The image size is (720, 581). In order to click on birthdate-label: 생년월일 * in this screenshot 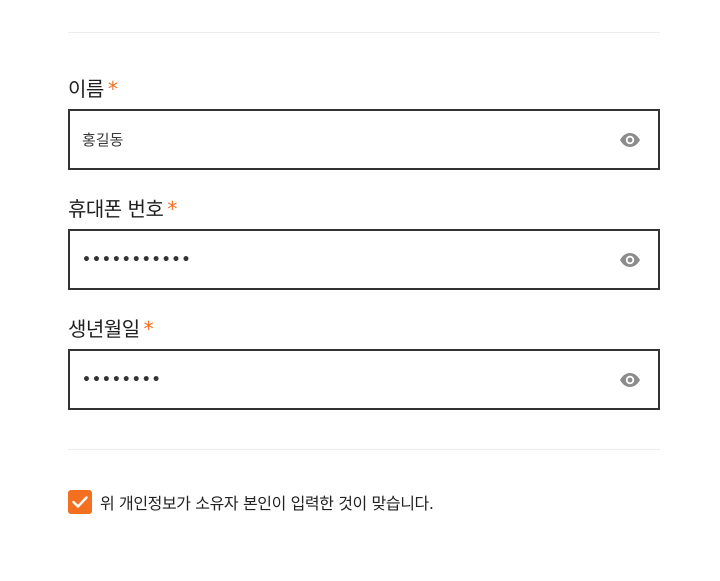, I will do `click(111, 329)`.